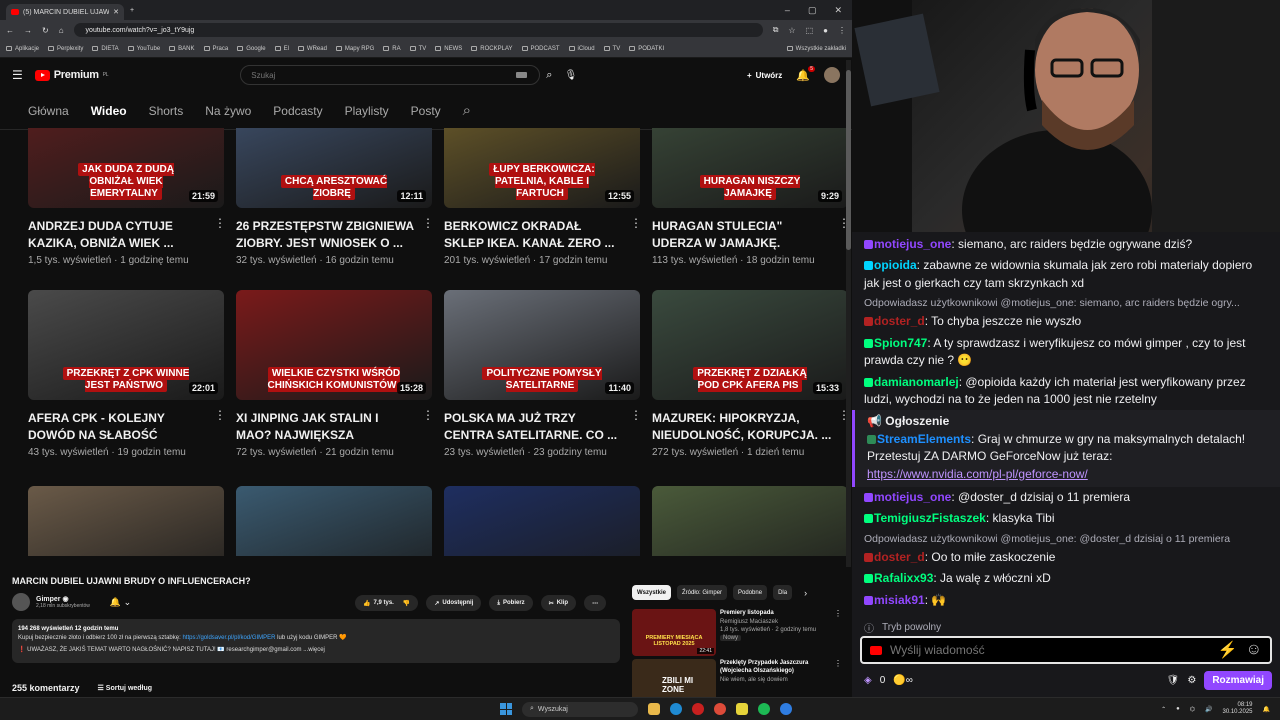 This screenshot has height=720, width=1280. I want to click on clip-button: ✂ Klip, so click(558, 603).